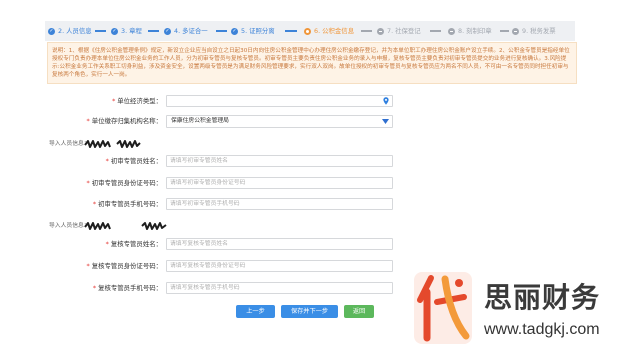 This screenshot has width=620, height=354. I want to click on first-reviewer-name-input, so click(279, 161).